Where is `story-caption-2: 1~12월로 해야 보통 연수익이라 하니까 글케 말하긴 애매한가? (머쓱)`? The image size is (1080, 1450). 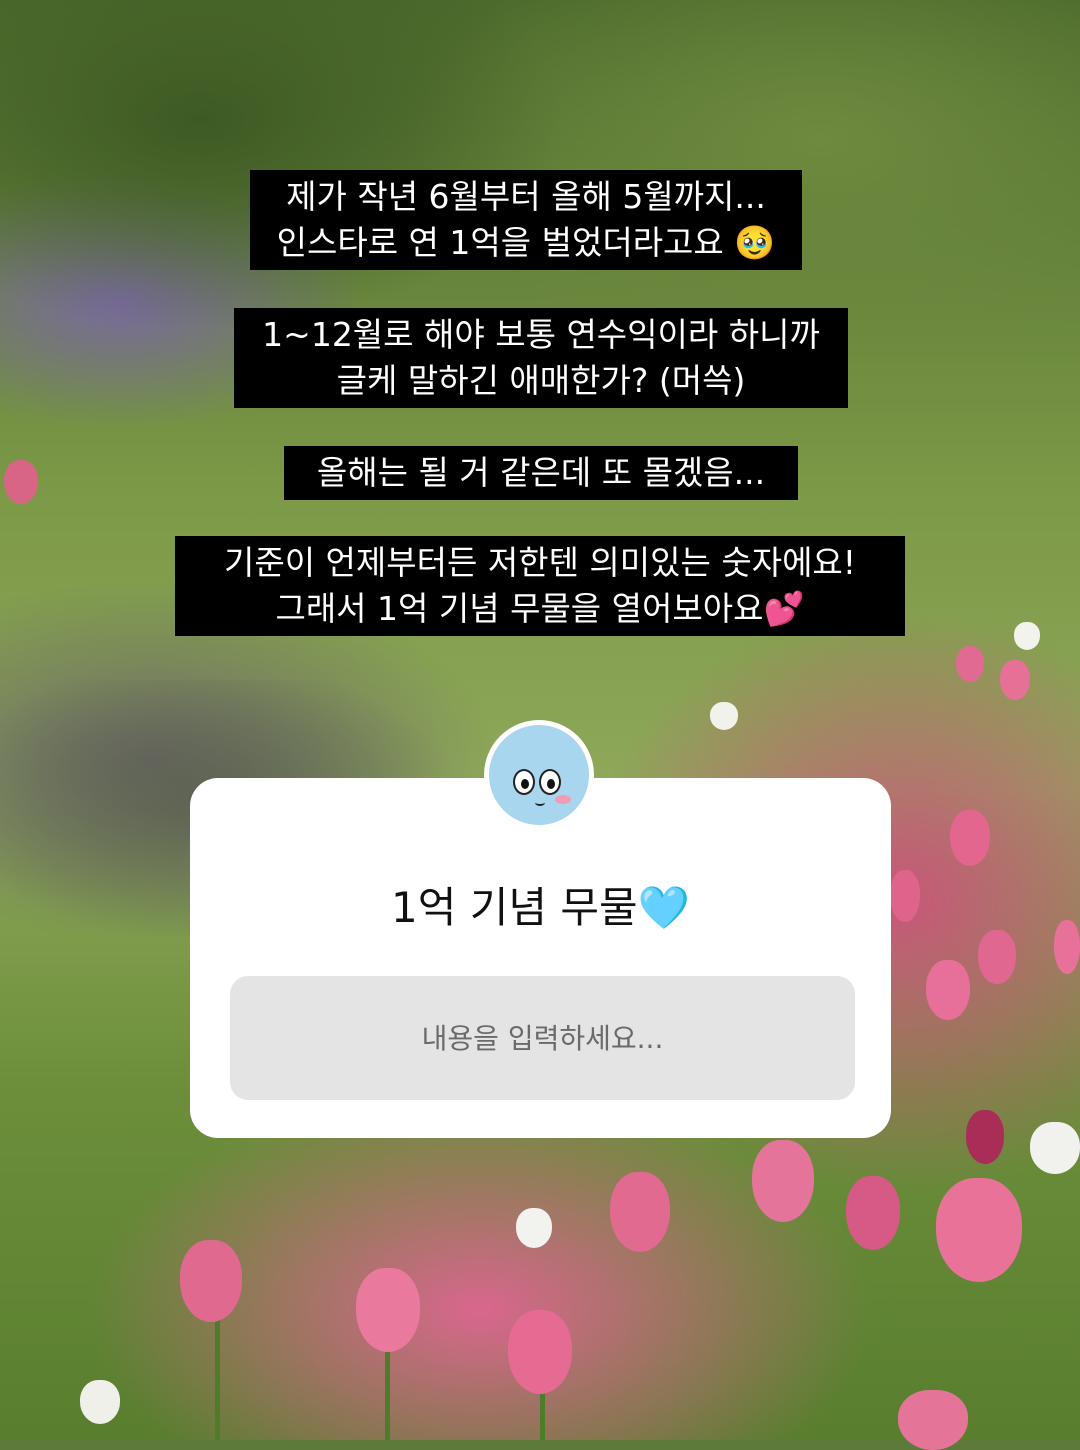
story-caption-2: 1~12월로 해야 보통 연수익이라 하니까 글케 말하긴 애매한가? (머쓱) is located at coordinates (541, 358).